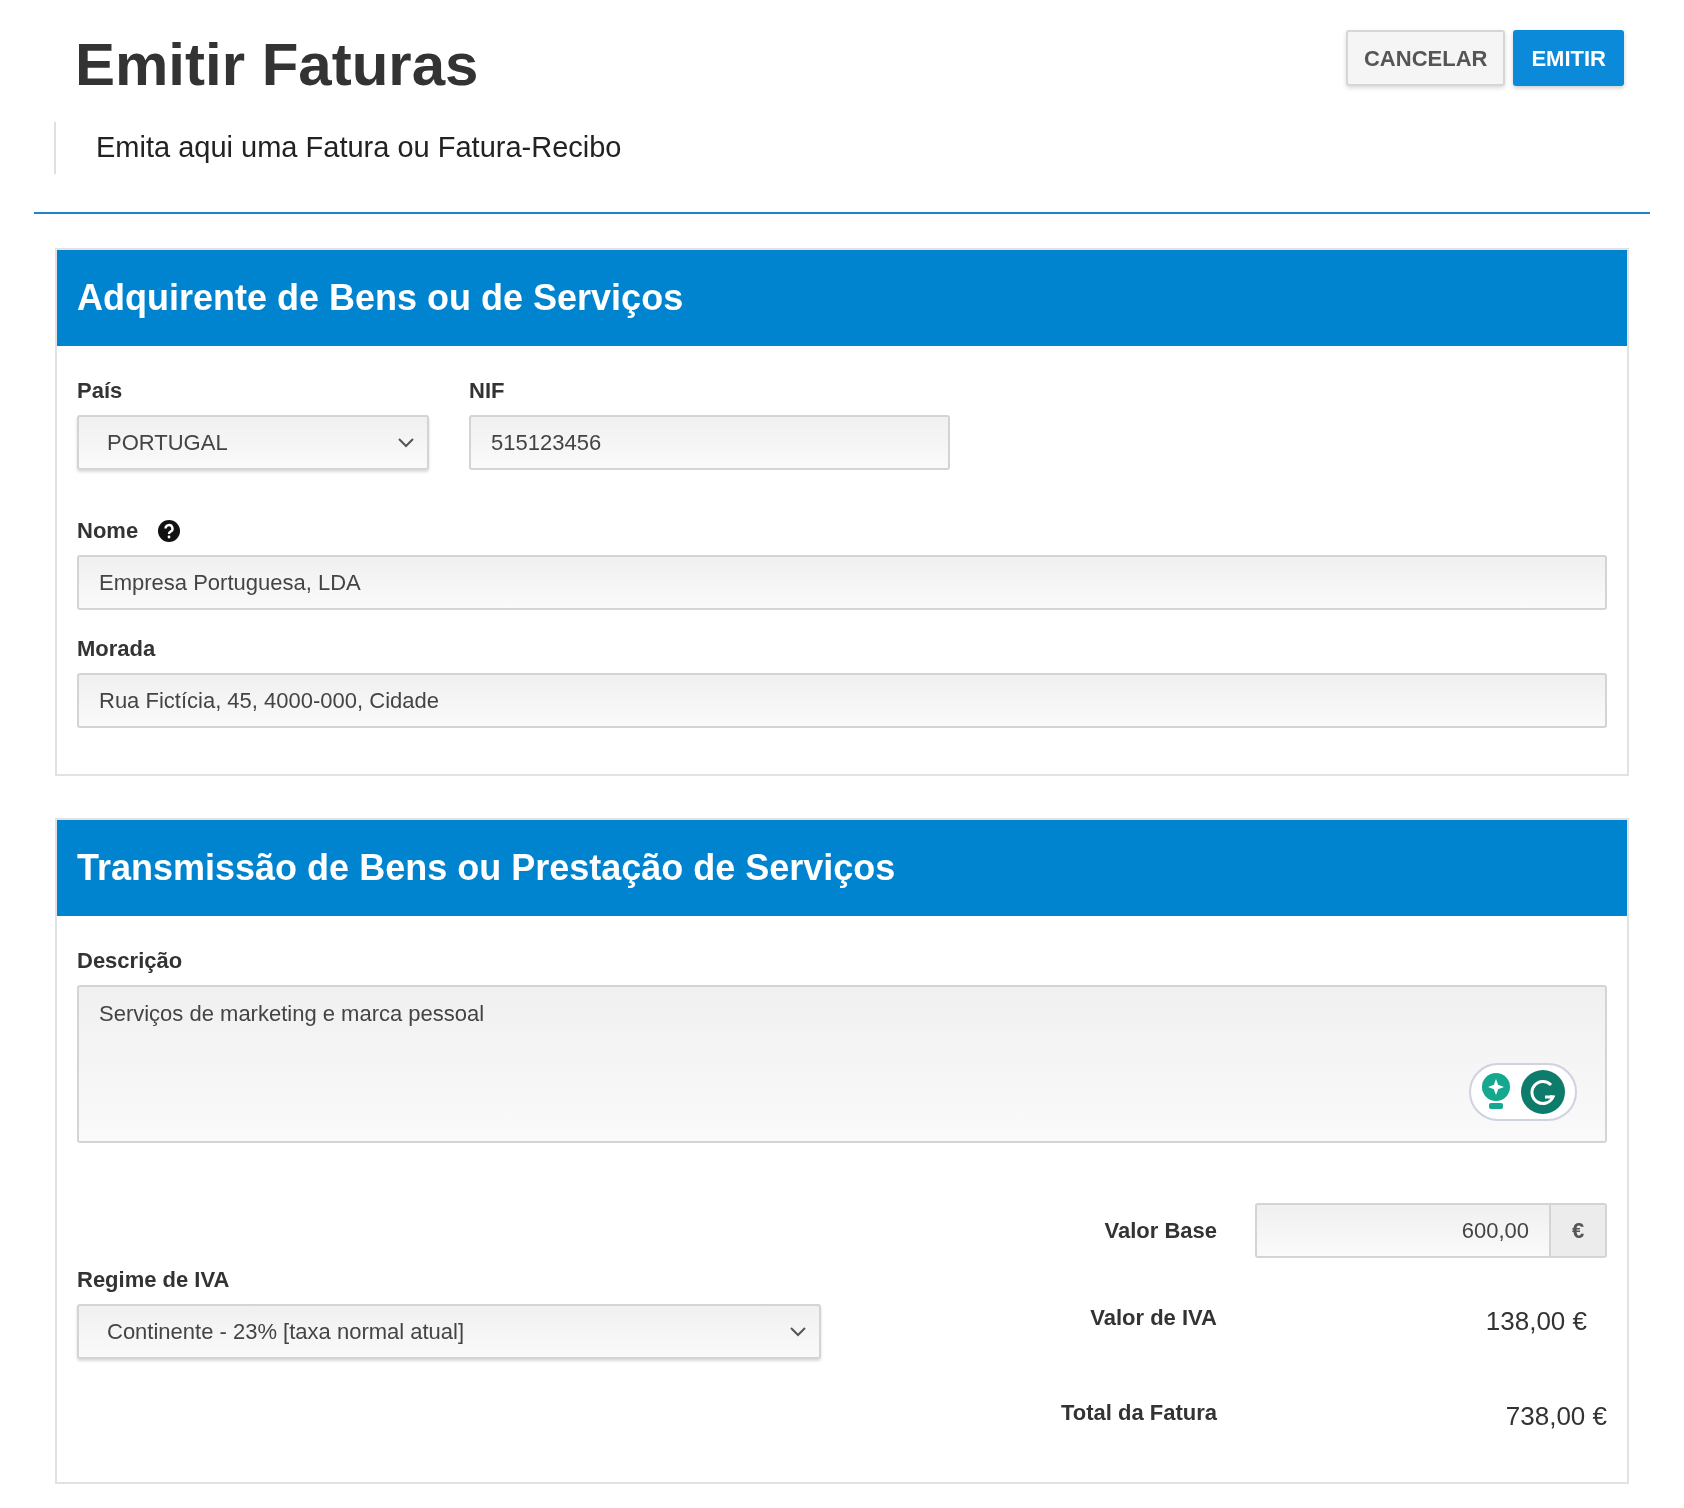 Image resolution: width=1684 pixels, height=1508 pixels. I want to click on field-label: Total da Fatura, so click(1138, 1413).